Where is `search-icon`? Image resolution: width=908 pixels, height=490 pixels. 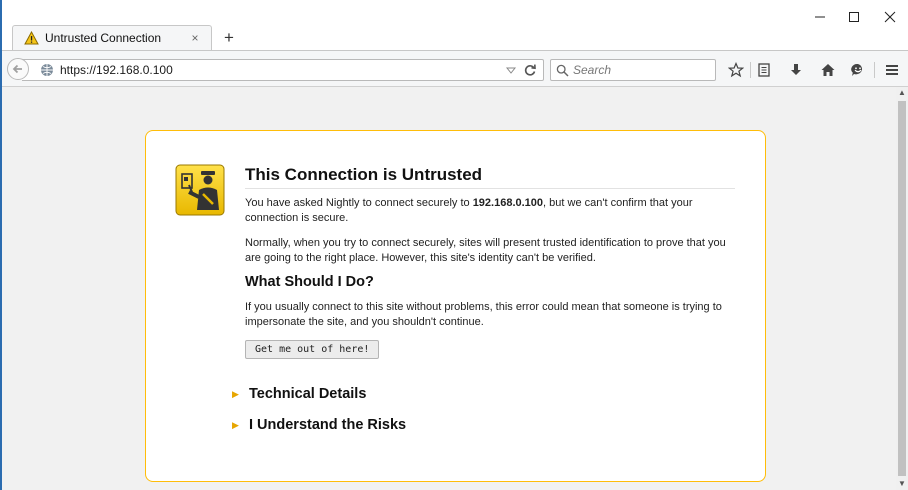 search-icon is located at coordinates (562, 70).